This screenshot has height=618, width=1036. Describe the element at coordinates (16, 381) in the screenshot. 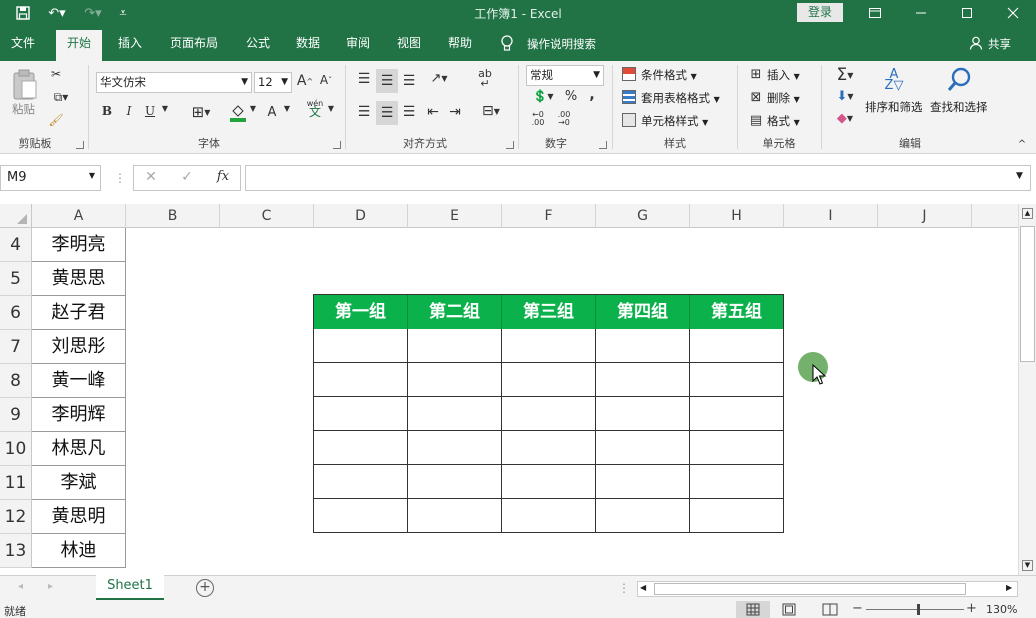

I see `row-header-8: 8` at that location.